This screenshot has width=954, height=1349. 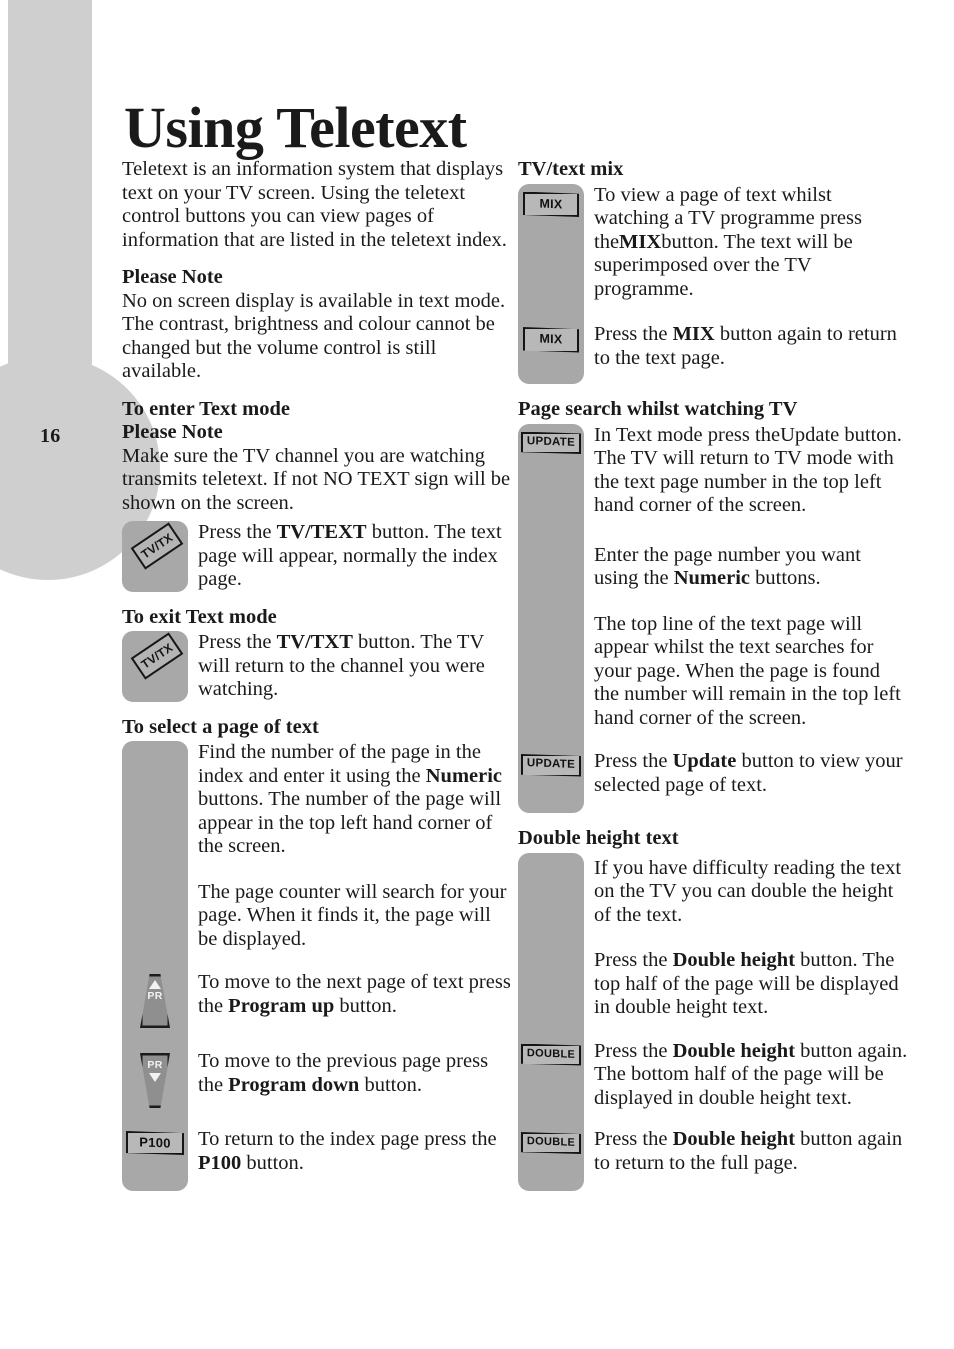 What do you see at coordinates (155, 996) in the screenshot?
I see `program-up-label: PR` at bounding box center [155, 996].